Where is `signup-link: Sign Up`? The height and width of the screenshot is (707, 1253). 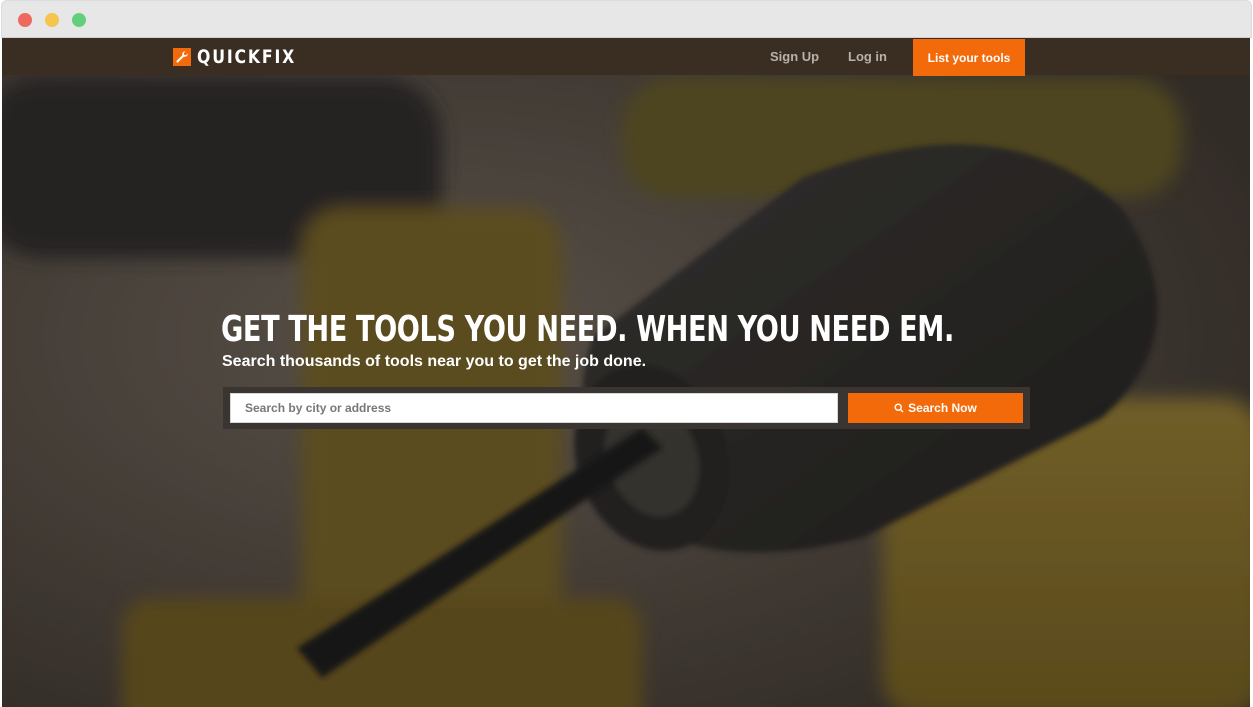 signup-link: Sign Up is located at coordinates (794, 56).